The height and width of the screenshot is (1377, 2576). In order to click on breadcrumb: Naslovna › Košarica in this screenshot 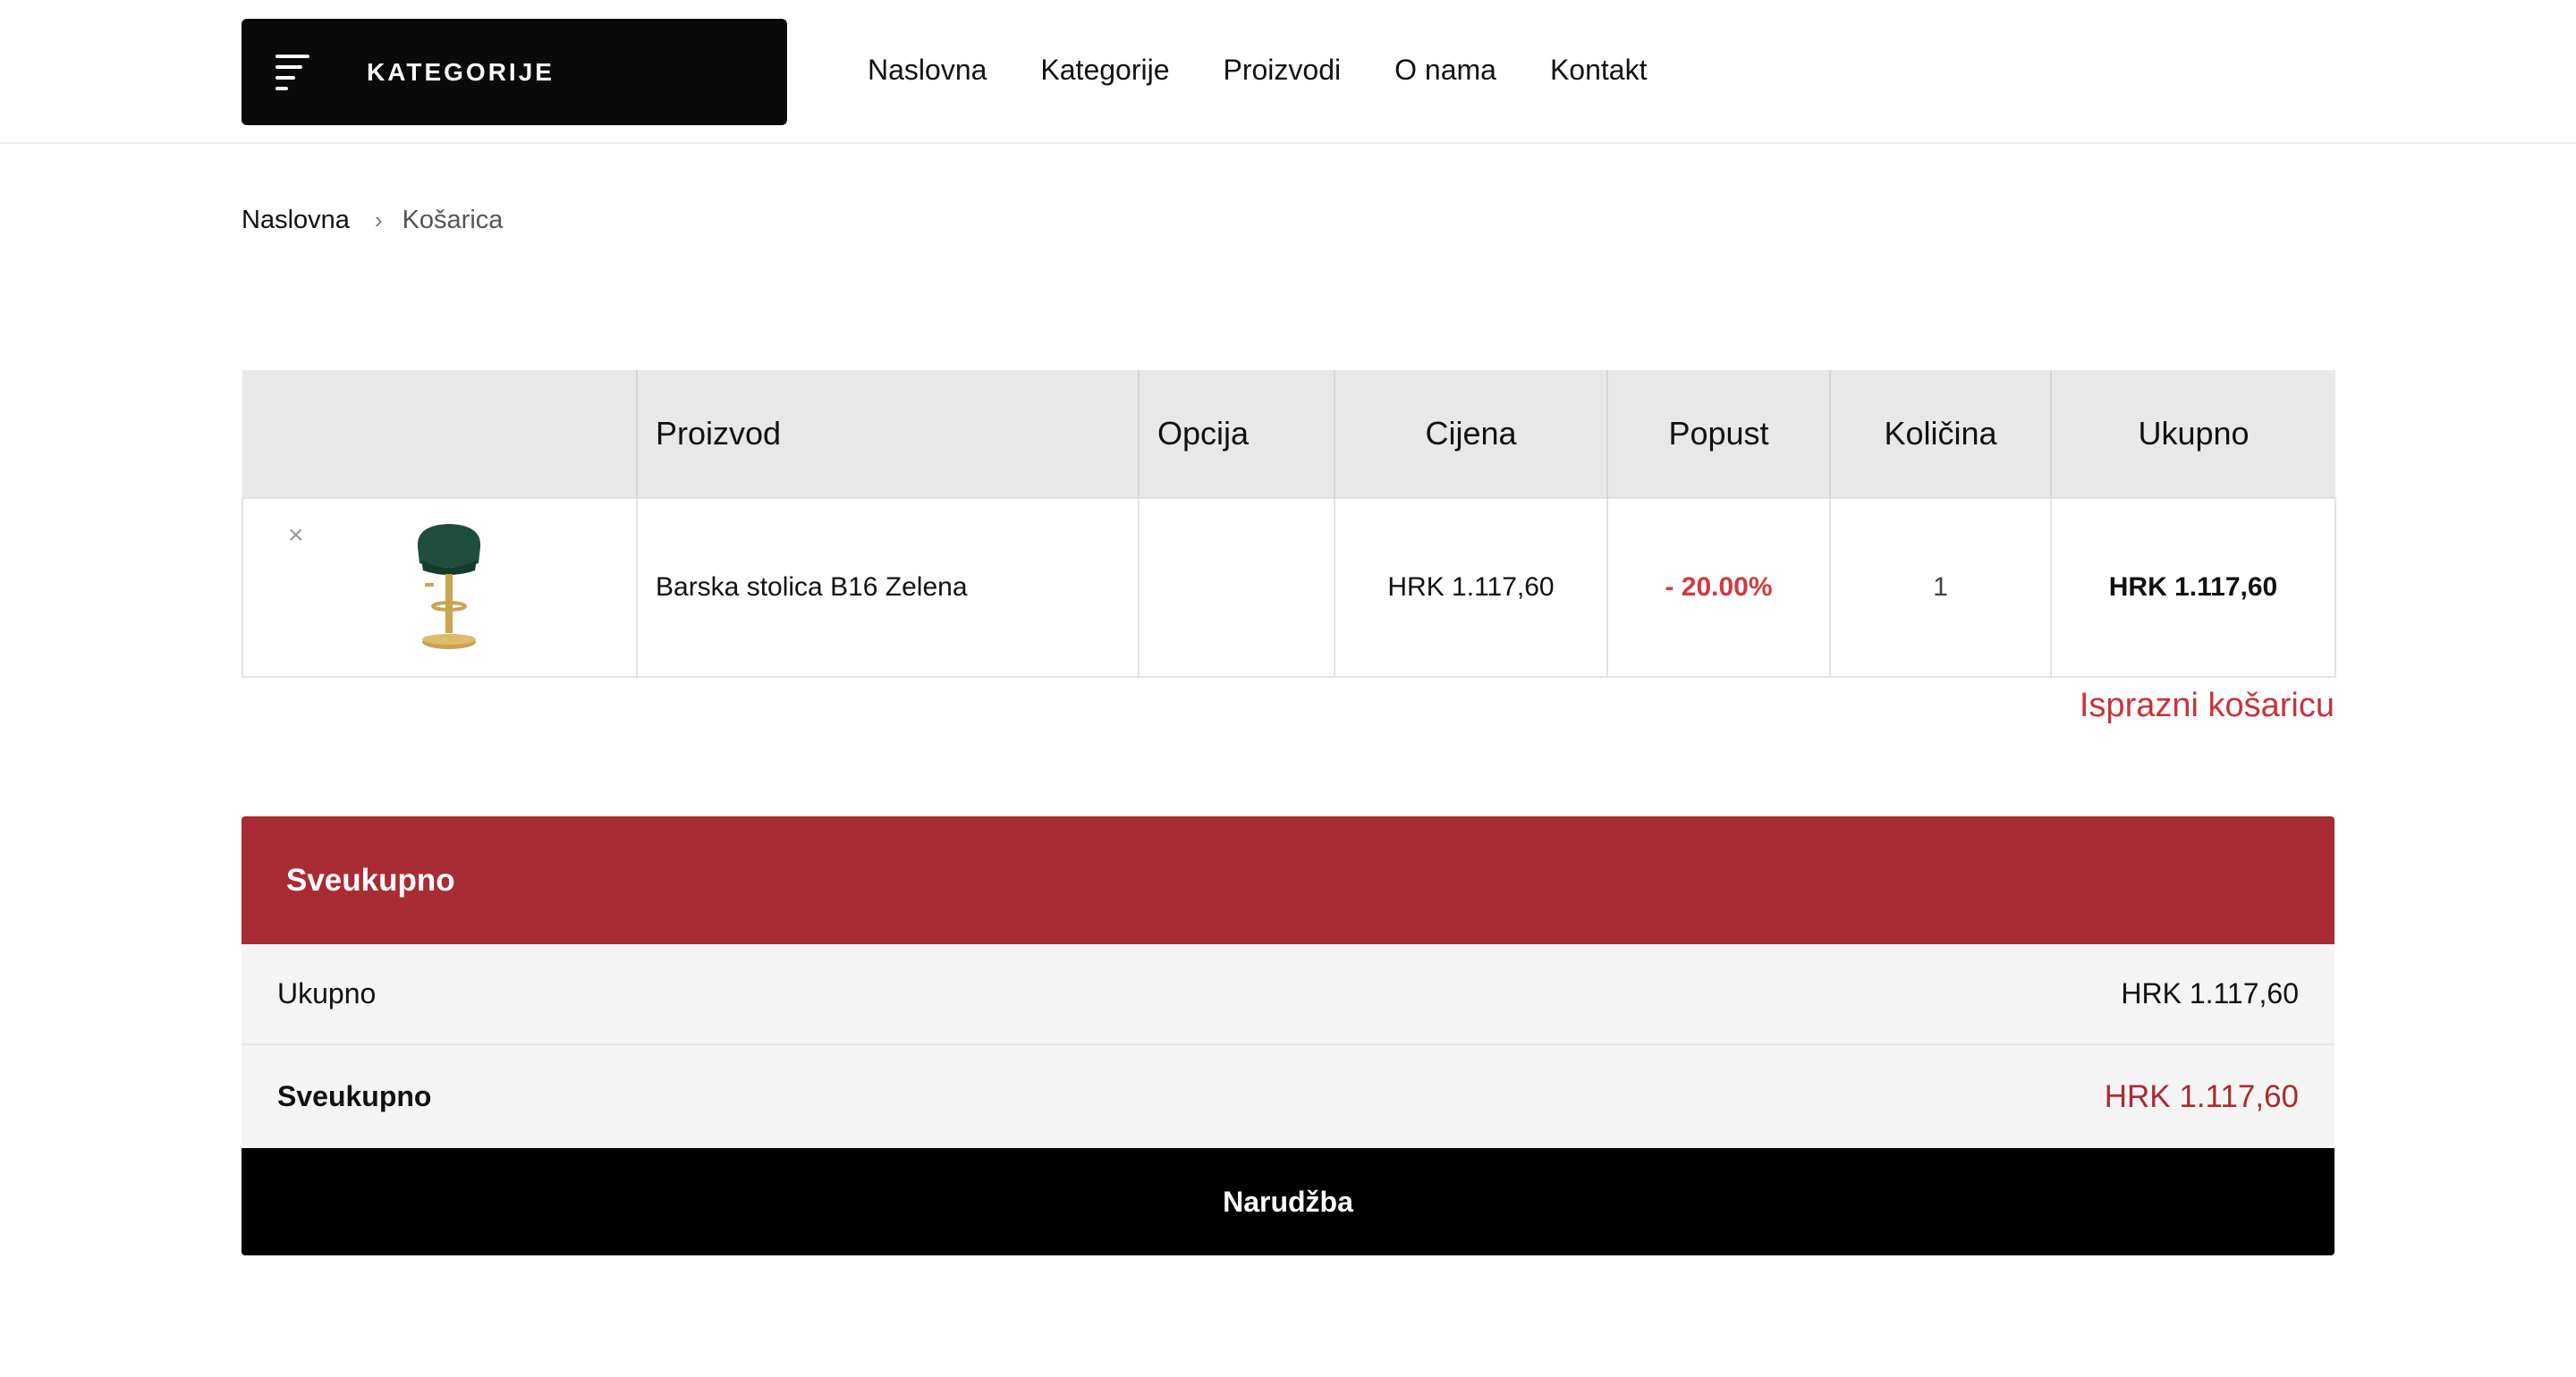, I will do `click(372, 220)`.